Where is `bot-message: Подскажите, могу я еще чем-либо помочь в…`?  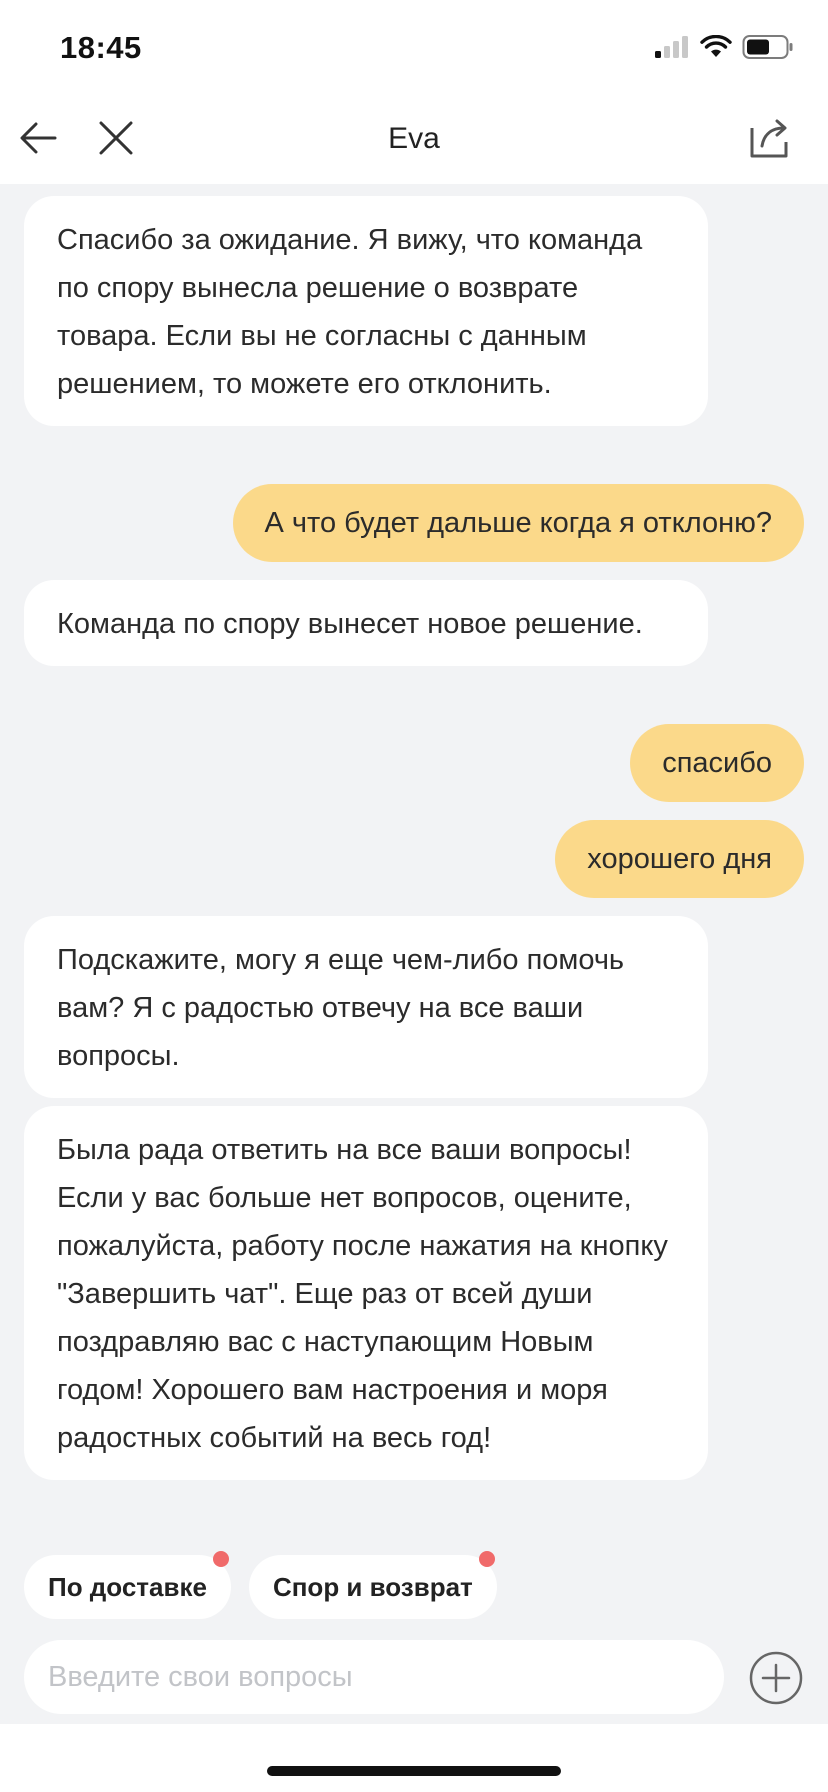
bot-message: Подскажите, могу я еще чем-либо помочь в… is located at coordinates (366, 1007).